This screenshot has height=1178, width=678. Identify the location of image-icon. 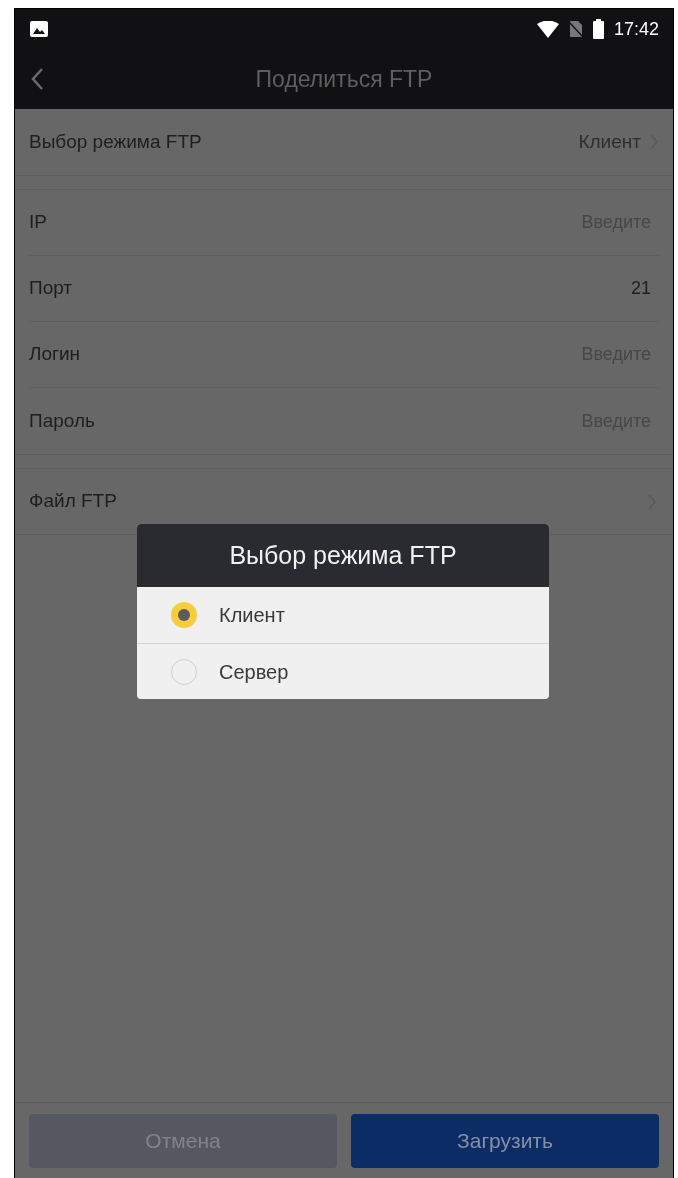
(39, 29).